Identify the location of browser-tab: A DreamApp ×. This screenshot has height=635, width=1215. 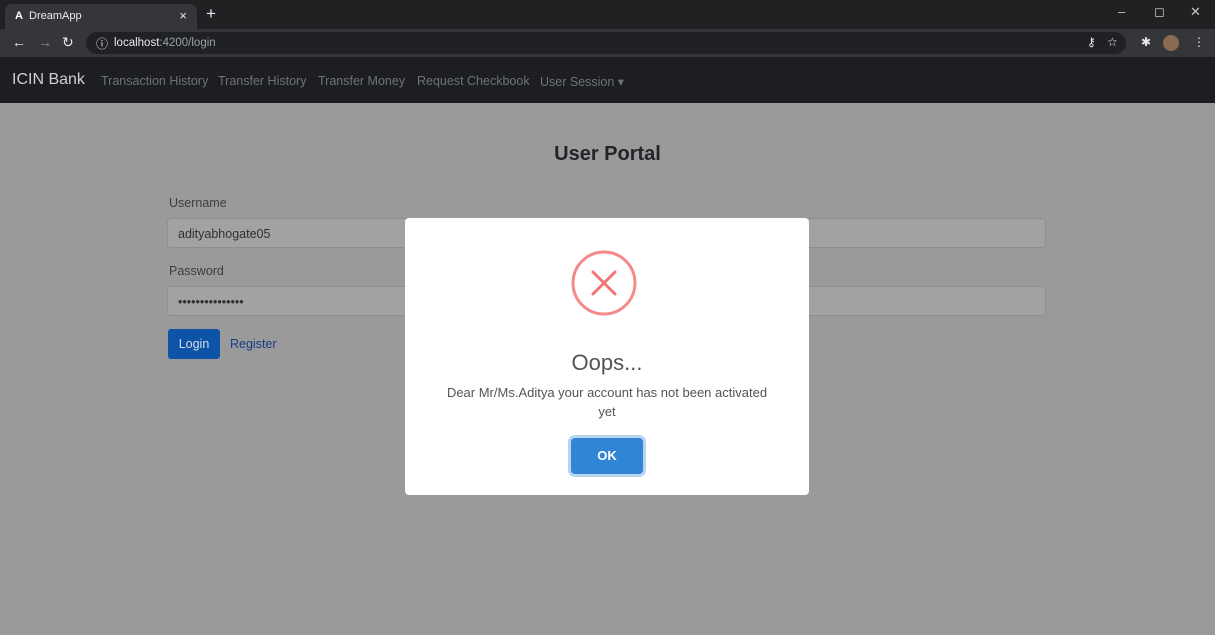
(101, 16).